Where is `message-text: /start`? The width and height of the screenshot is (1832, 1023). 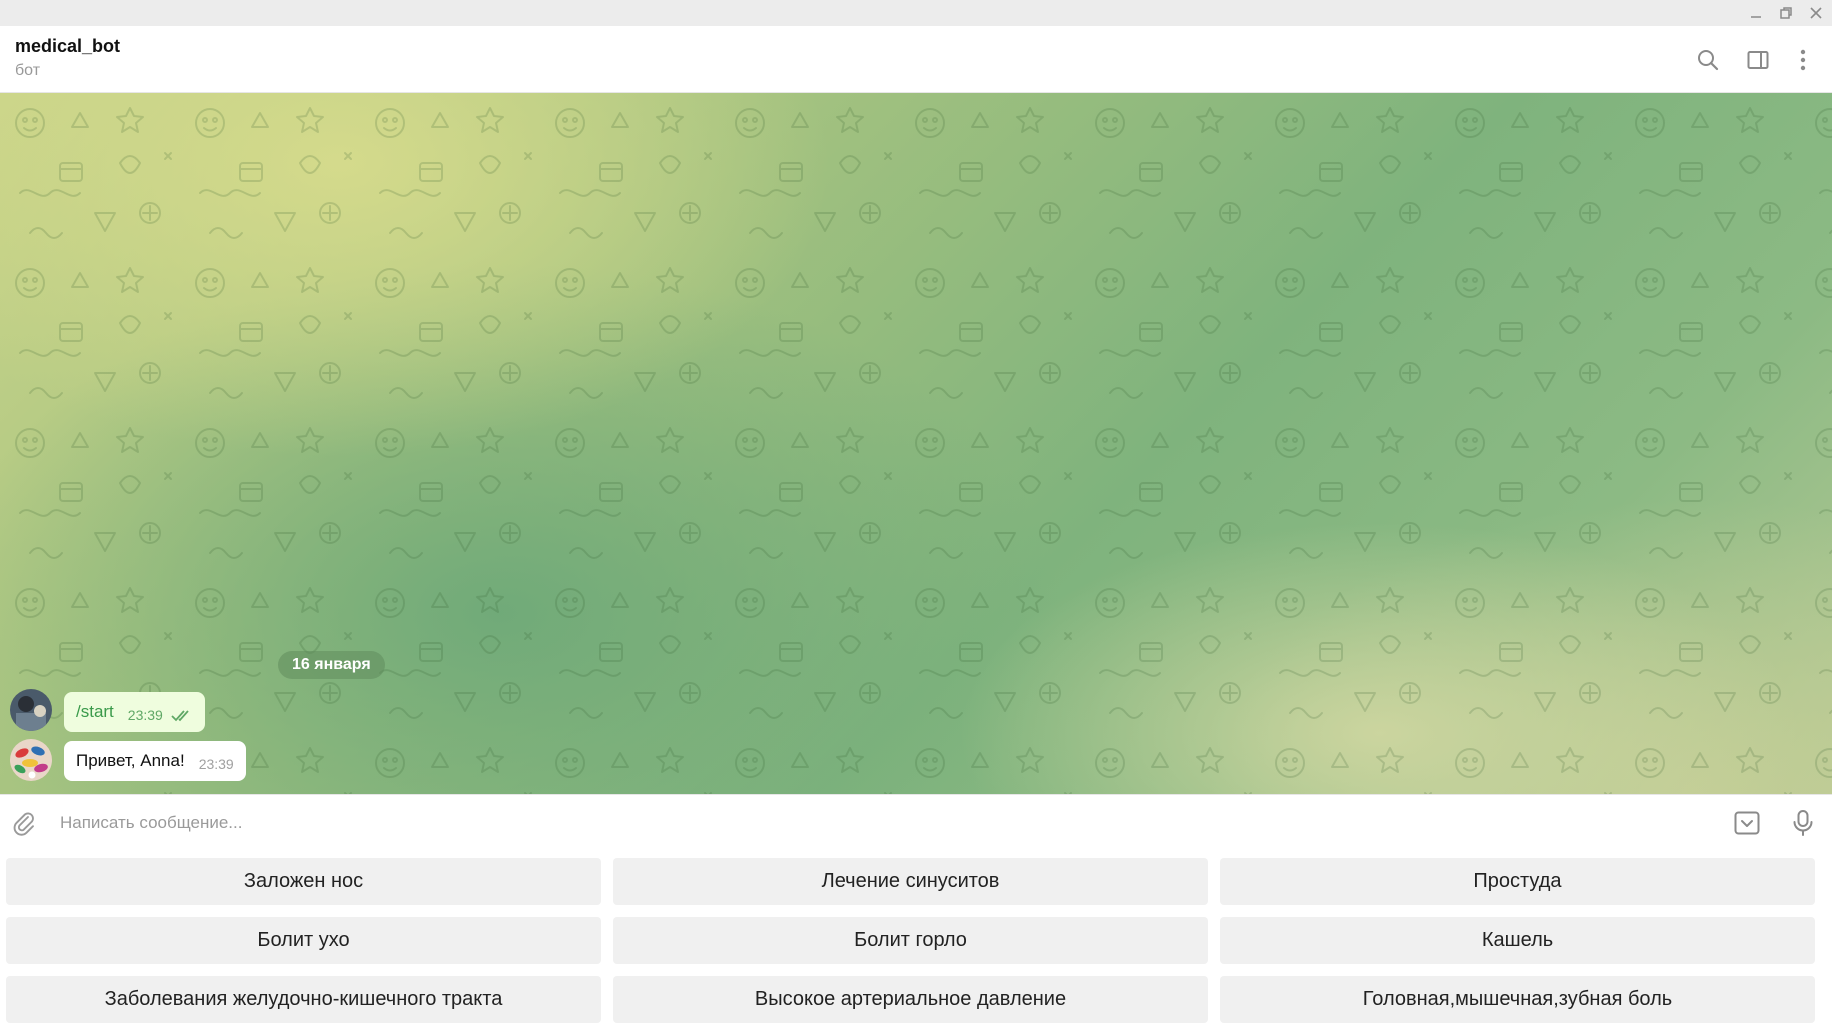 message-text: /start is located at coordinates (95, 712).